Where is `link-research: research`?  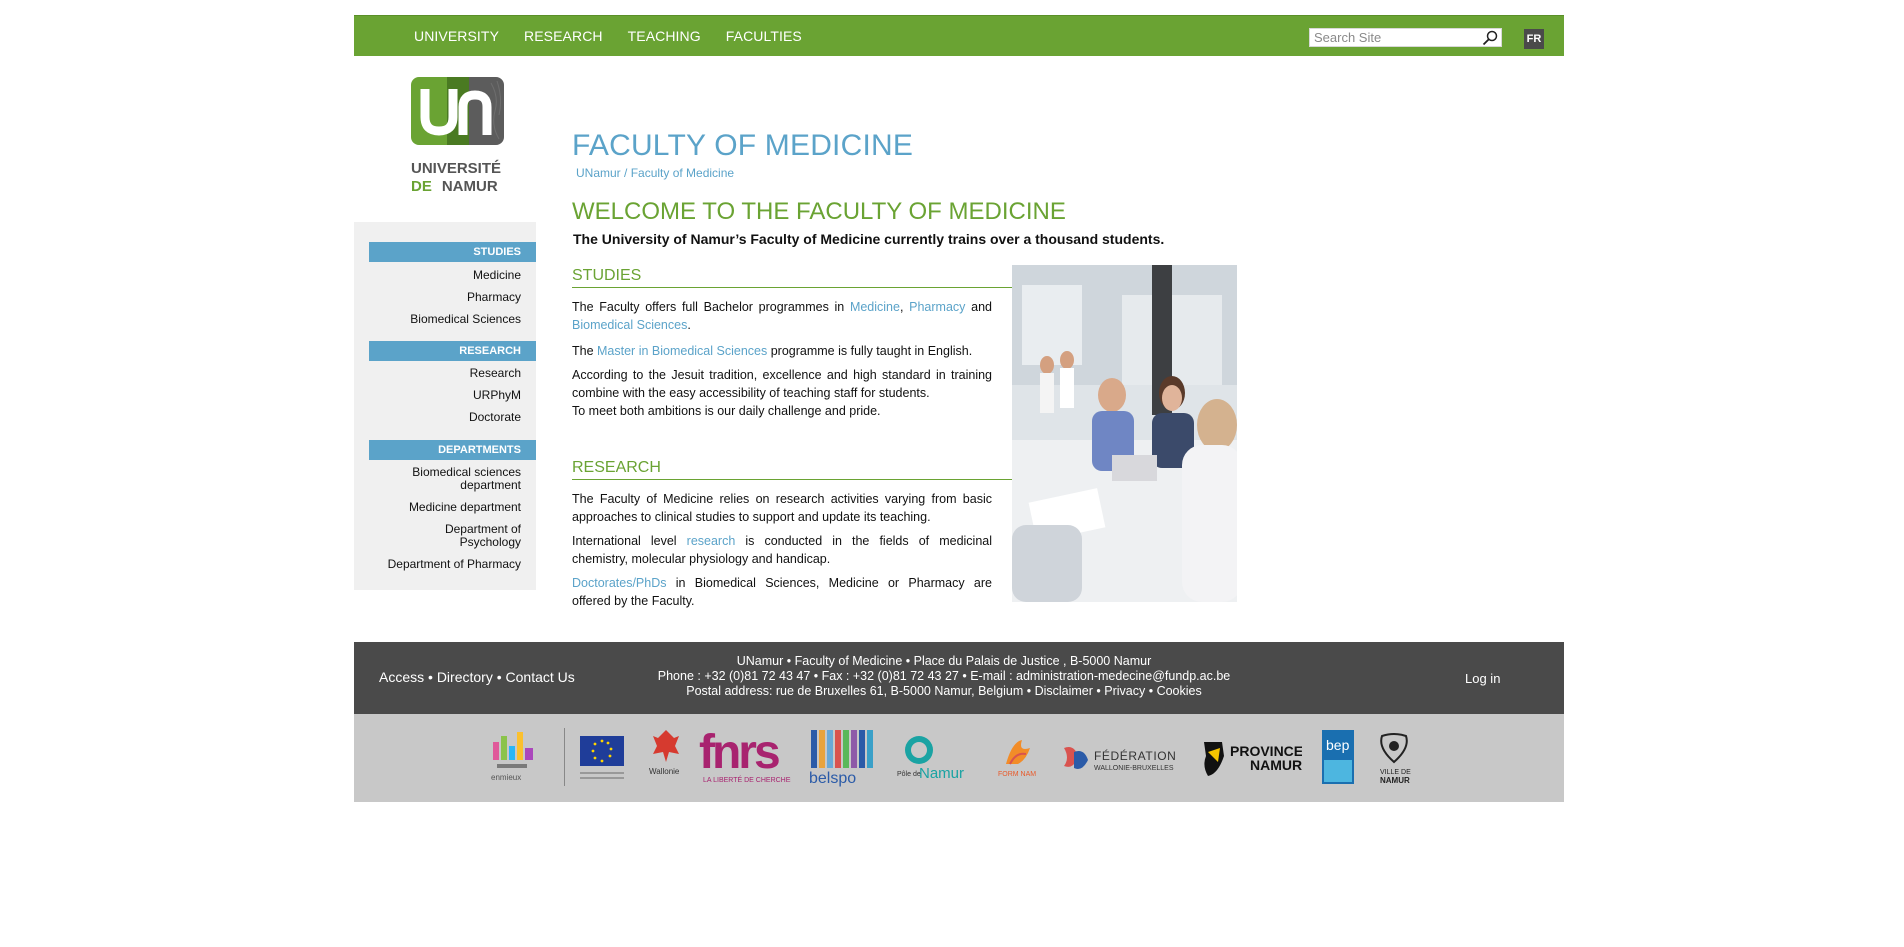 link-research: research is located at coordinates (711, 541).